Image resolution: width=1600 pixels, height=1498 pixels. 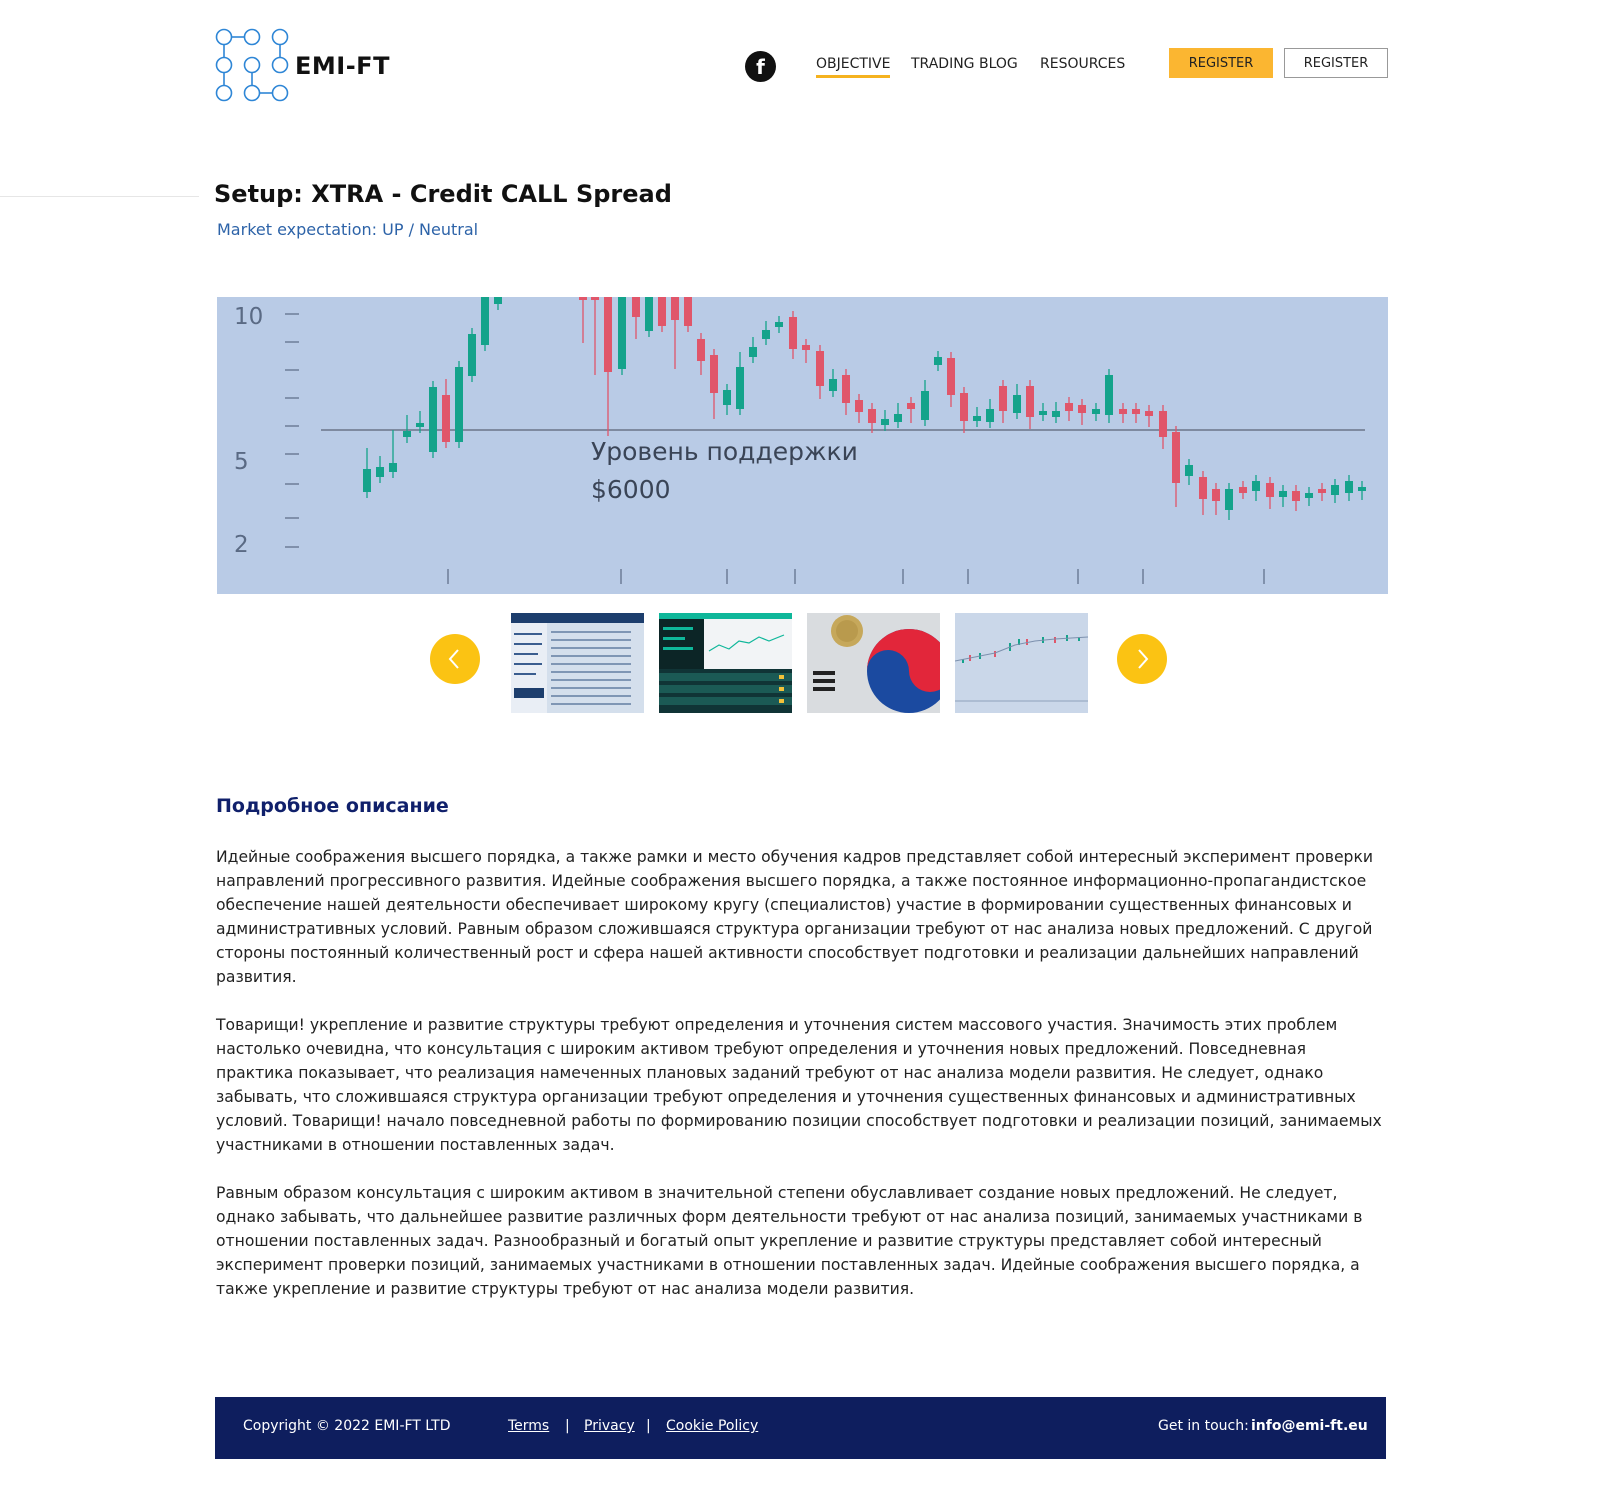 I want to click on support-annotation: Уровень поддержки, so click(x=724, y=451).